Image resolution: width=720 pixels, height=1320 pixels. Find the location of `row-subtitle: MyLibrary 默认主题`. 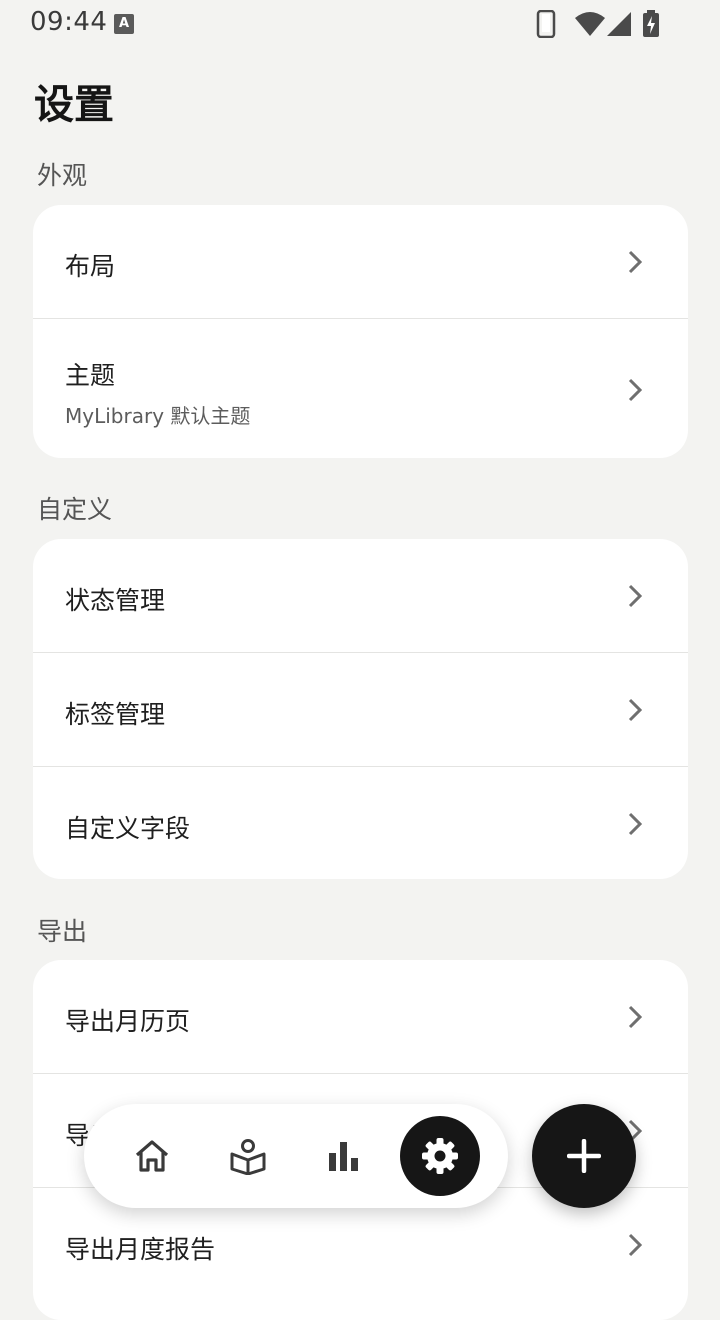

row-subtitle: MyLibrary 默认主题 is located at coordinates (158, 416).